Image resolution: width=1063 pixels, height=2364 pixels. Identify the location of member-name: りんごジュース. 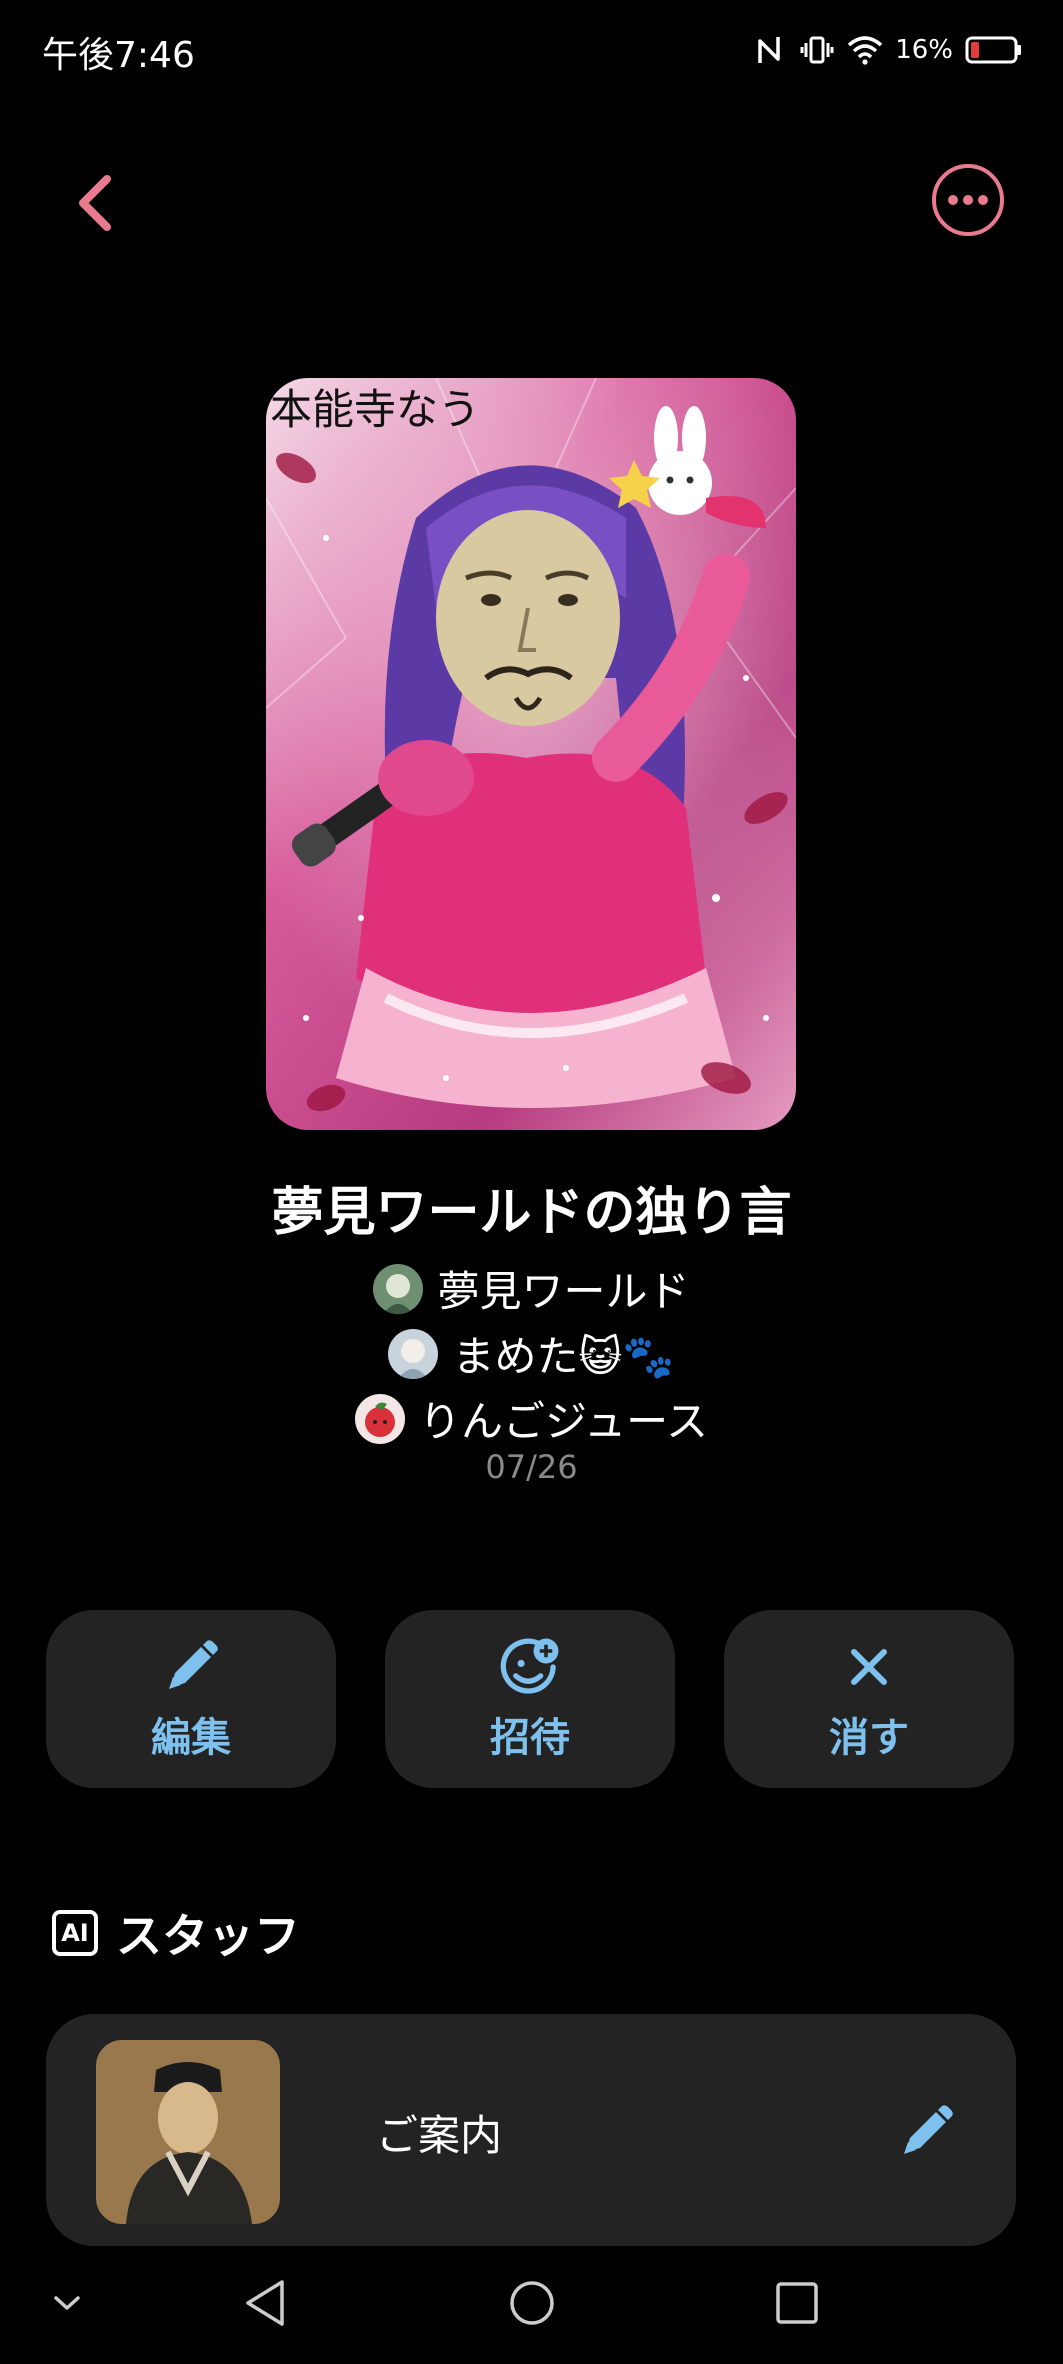
(563, 1421).